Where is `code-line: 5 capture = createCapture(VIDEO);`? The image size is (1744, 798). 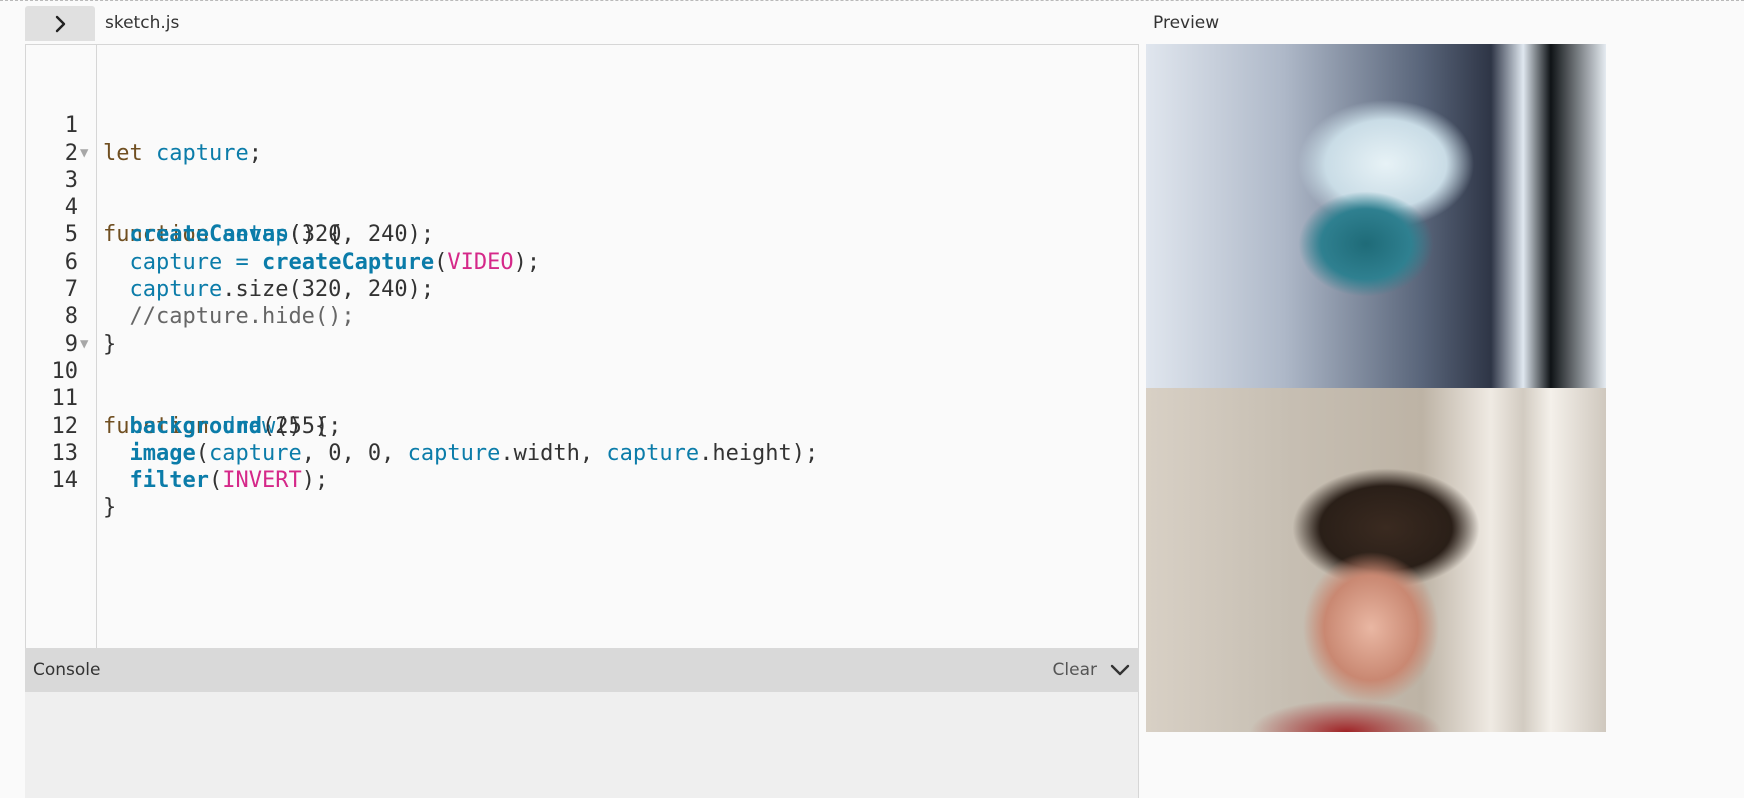 code-line: 5 capture = createCapture(VIDEO); is located at coordinates (582, 234).